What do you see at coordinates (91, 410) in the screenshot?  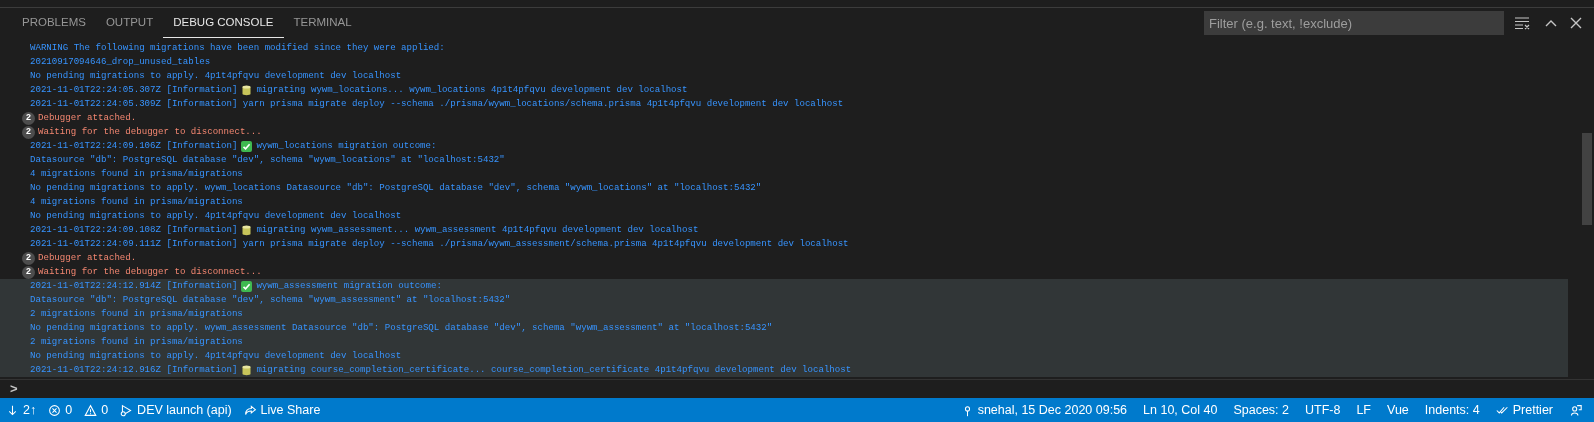 I see `warning-icon` at bounding box center [91, 410].